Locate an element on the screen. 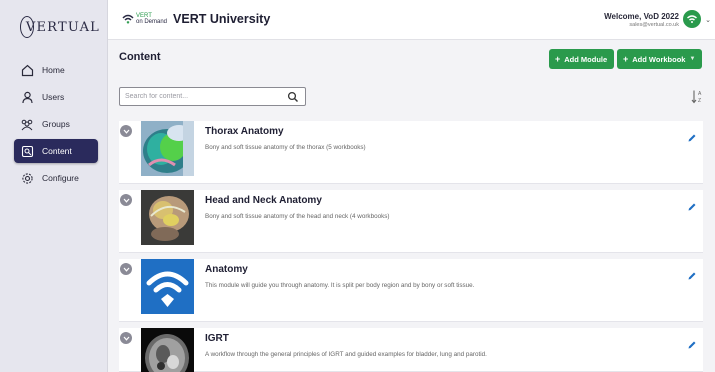 The image size is (715, 372). svg-text: A is located at coordinates (700, 94).